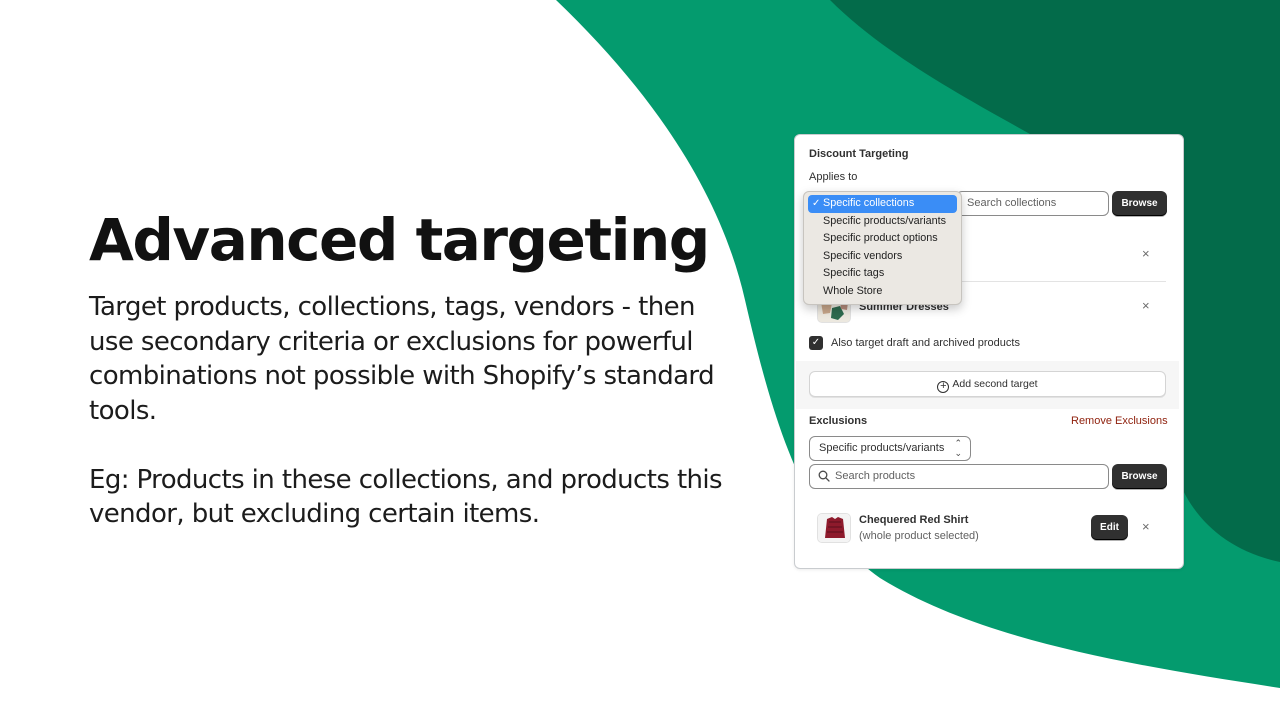 The image size is (1280, 720). Describe the element at coordinates (1146, 305) in the screenshot. I see `remove-collection-icon: ×` at that location.